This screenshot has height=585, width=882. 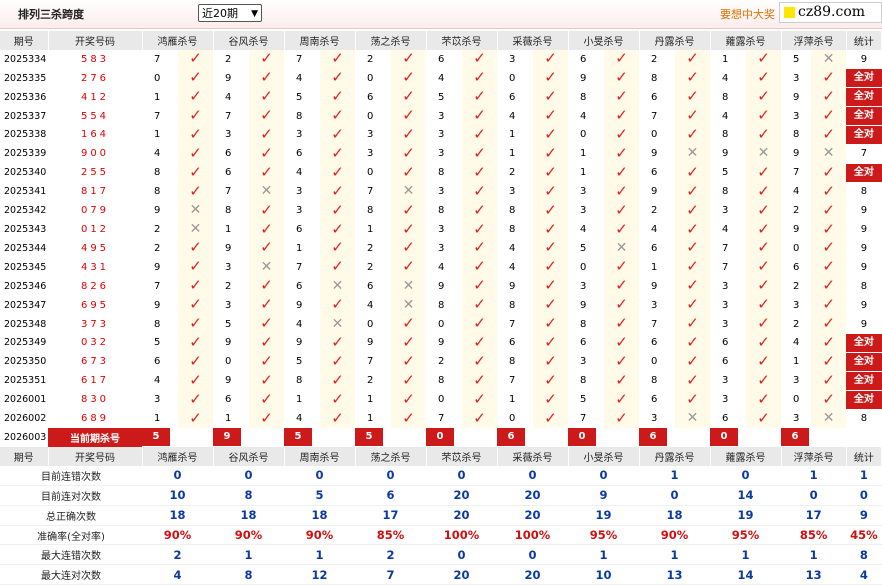 I want to click on draw-number-cell: 689, so click(x=95, y=419).